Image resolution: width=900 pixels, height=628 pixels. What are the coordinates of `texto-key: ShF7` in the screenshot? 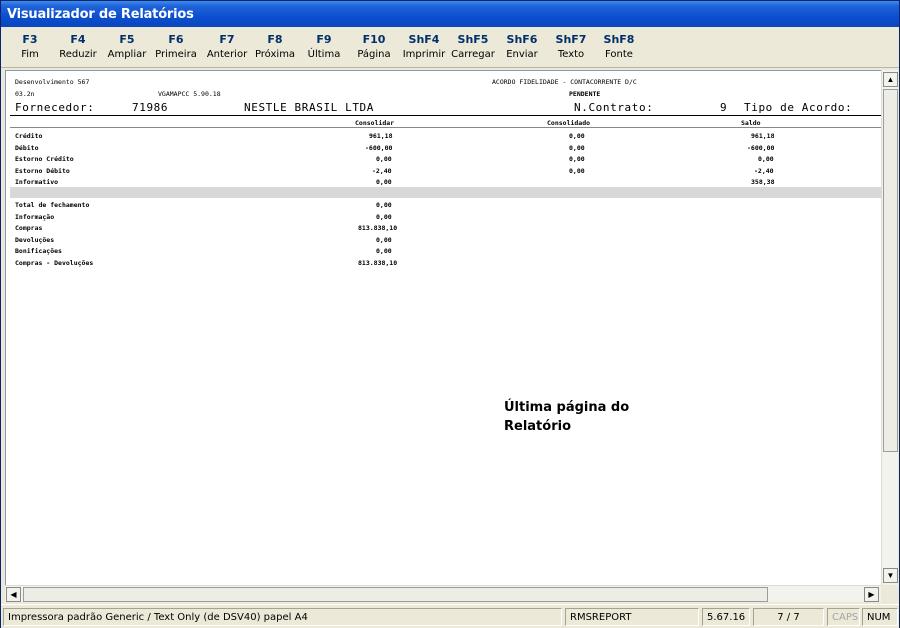 It's located at (571, 39).